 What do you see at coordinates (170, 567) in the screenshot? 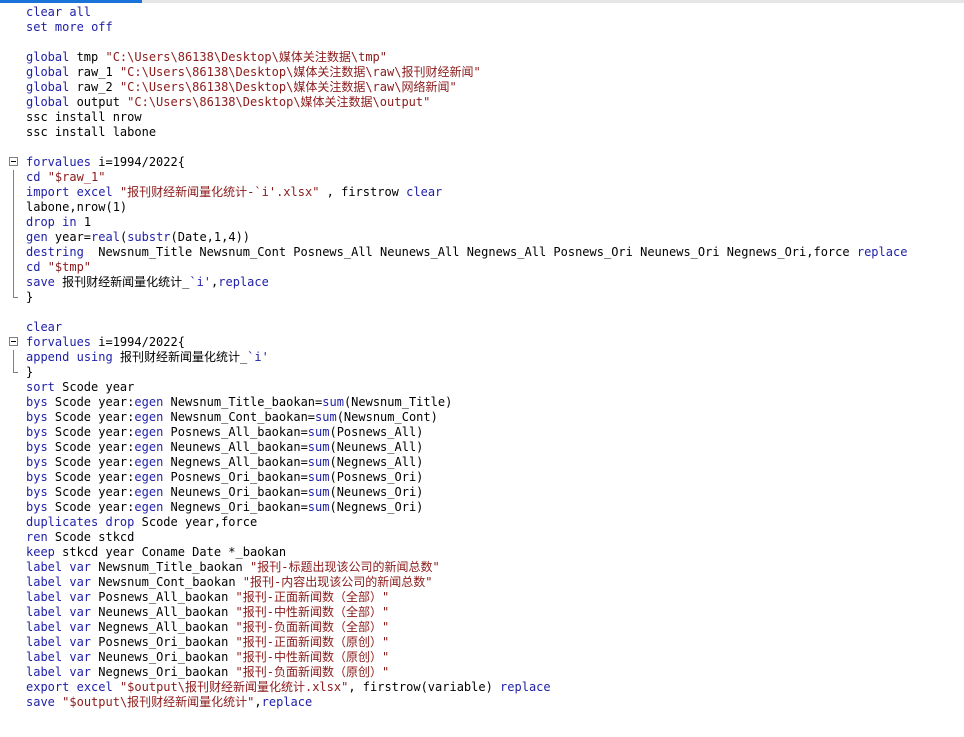
I see `code-token: Newsnum_Title_baokan` at bounding box center [170, 567].